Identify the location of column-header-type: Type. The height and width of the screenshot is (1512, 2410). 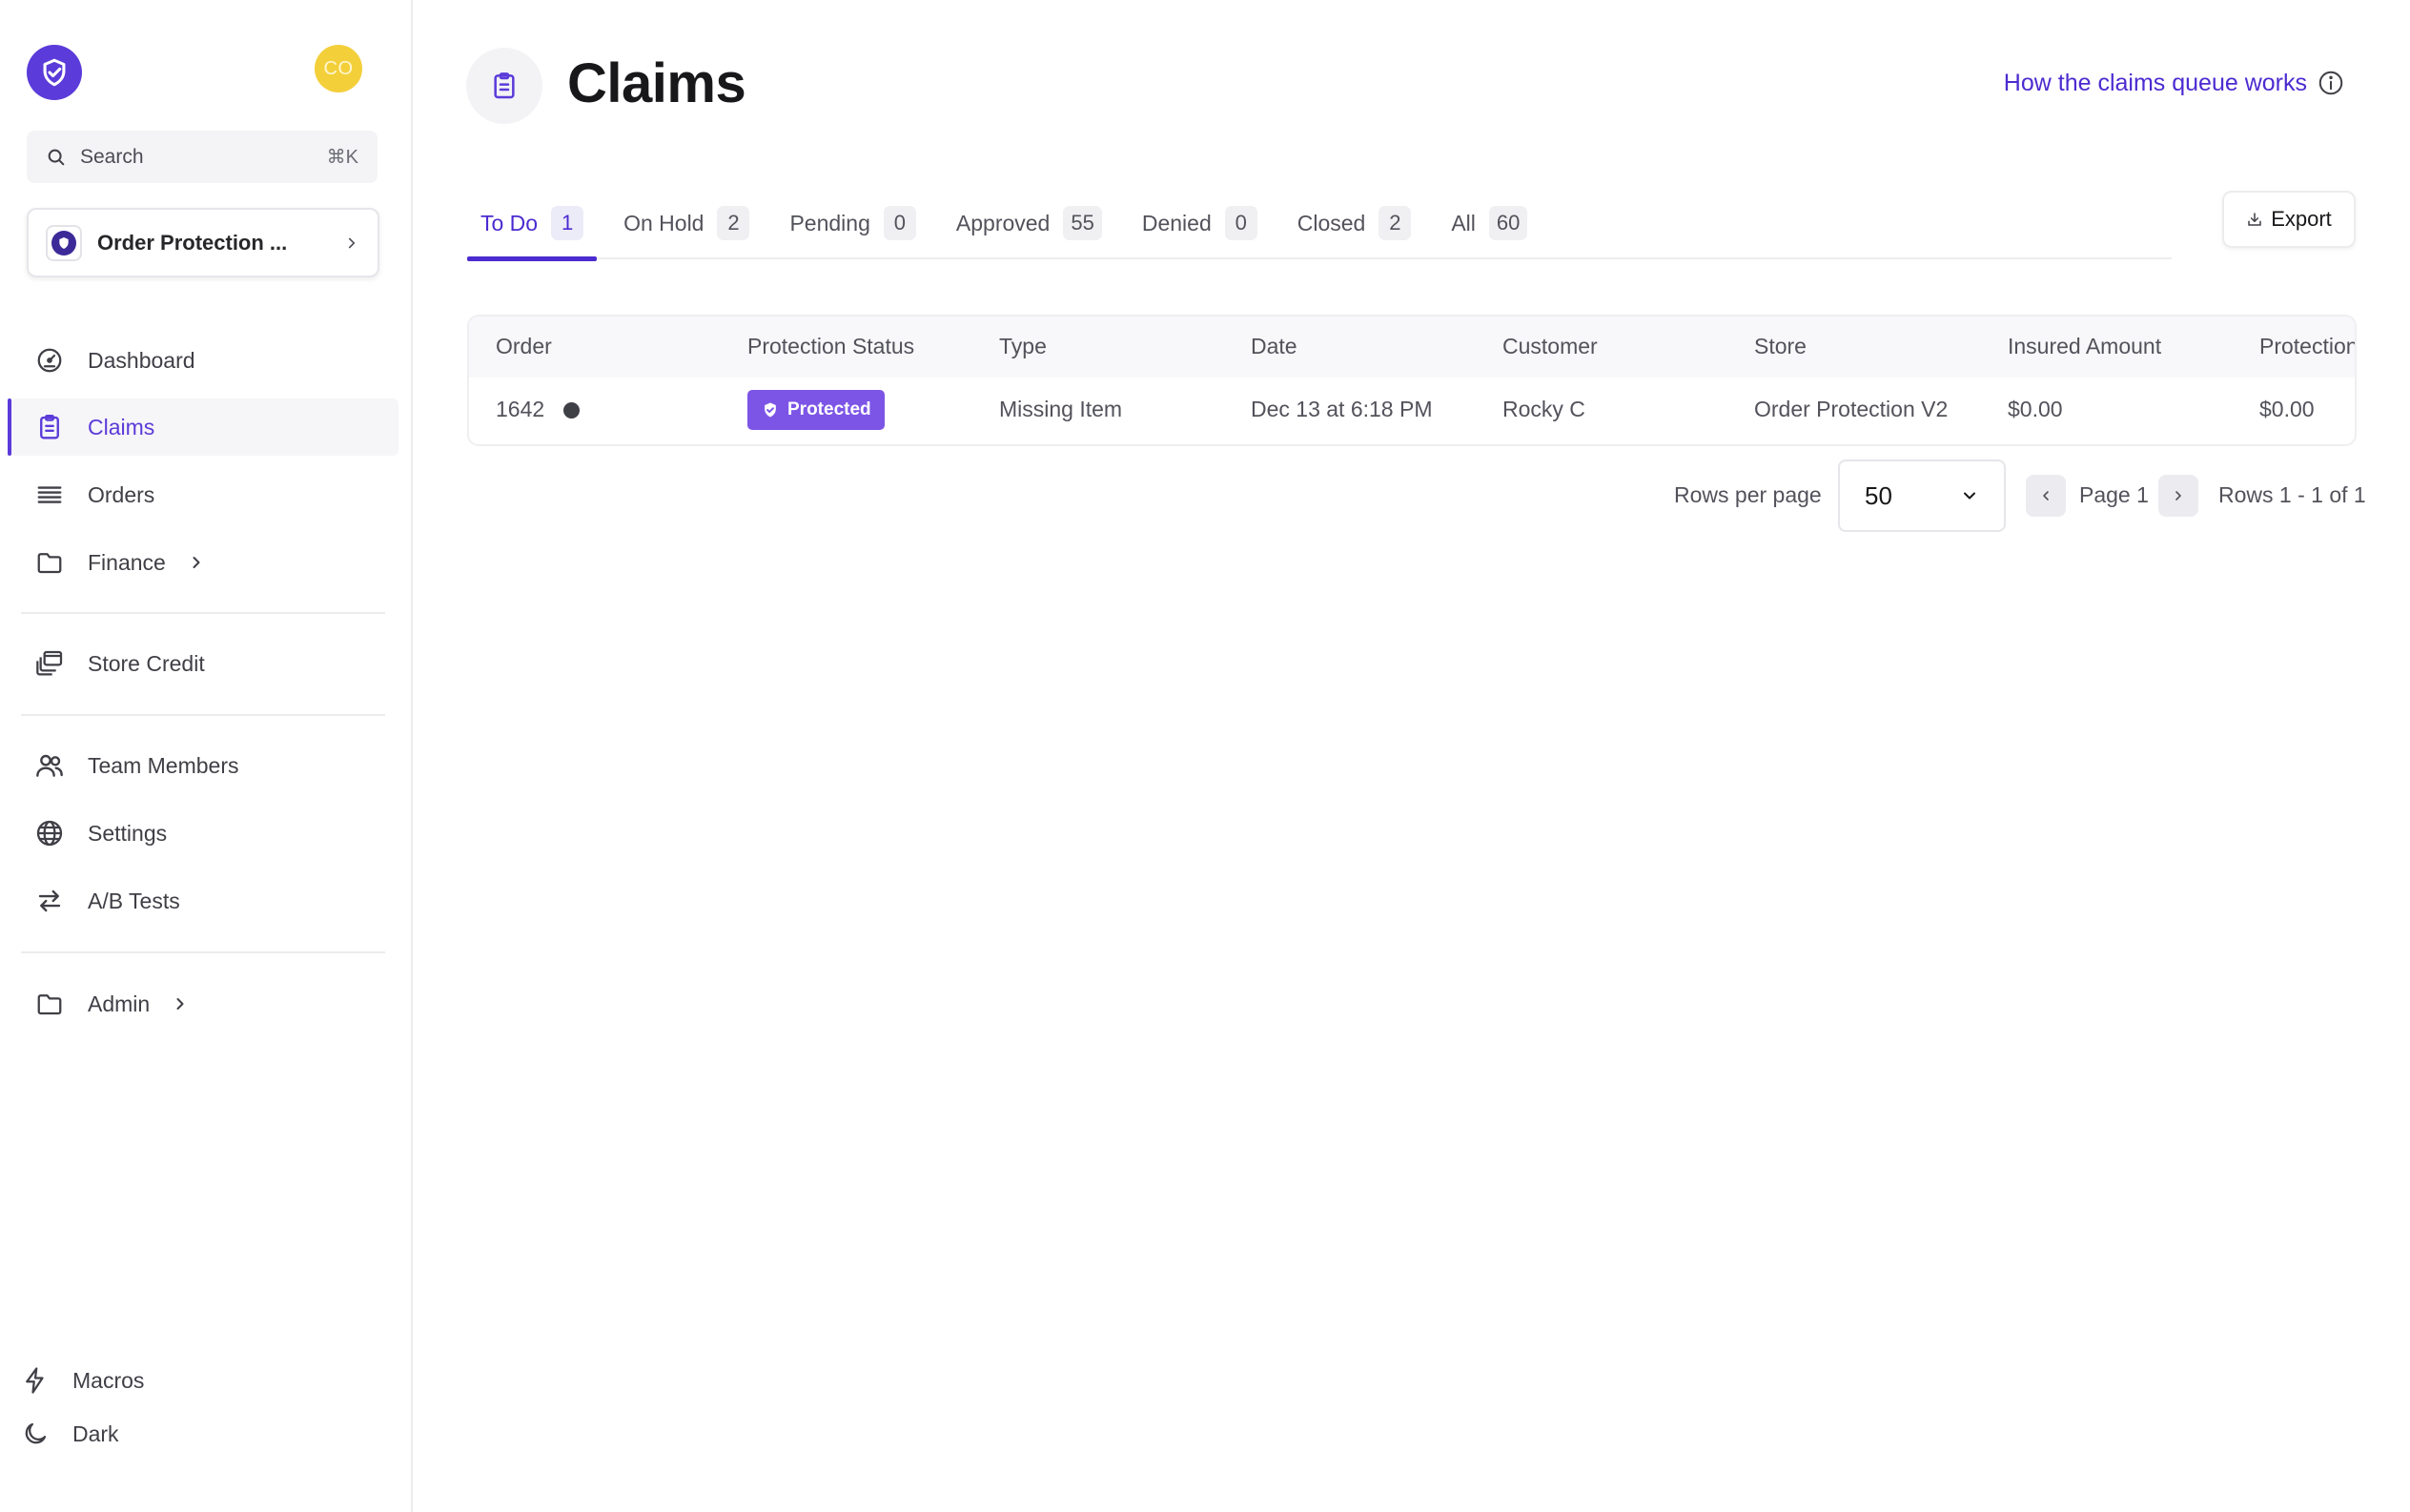
(1023, 346).